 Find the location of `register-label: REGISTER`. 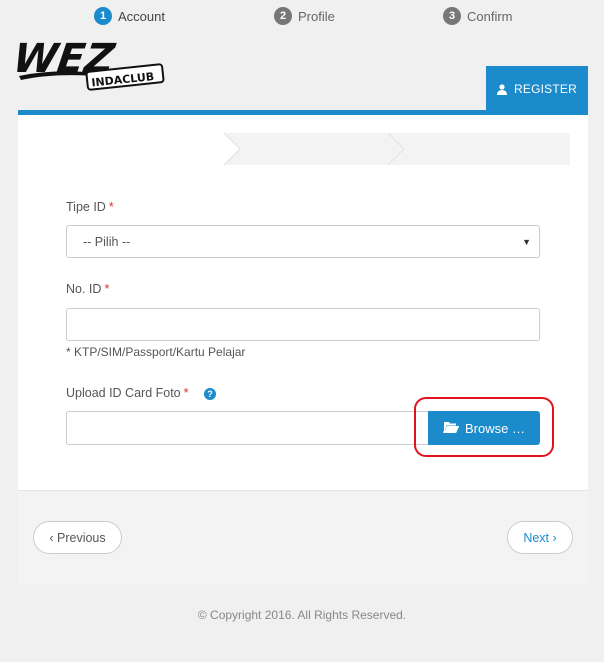

register-label: REGISTER is located at coordinates (545, 89).